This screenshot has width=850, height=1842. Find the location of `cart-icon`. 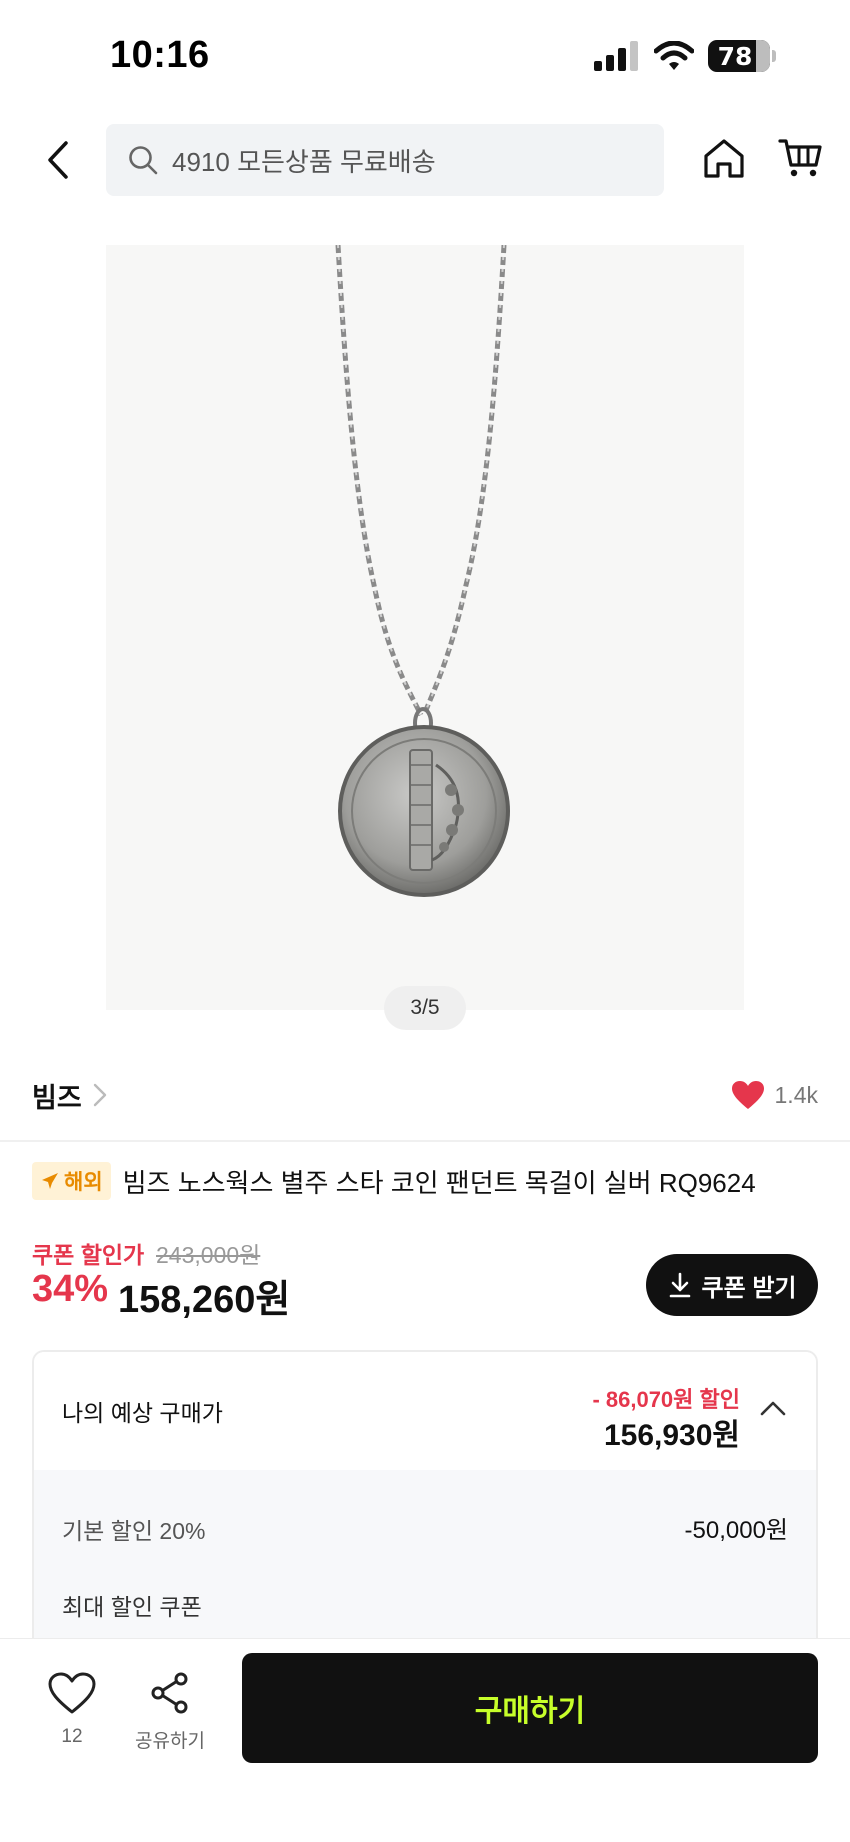

cart-icon is located at coordinates (800, 158).